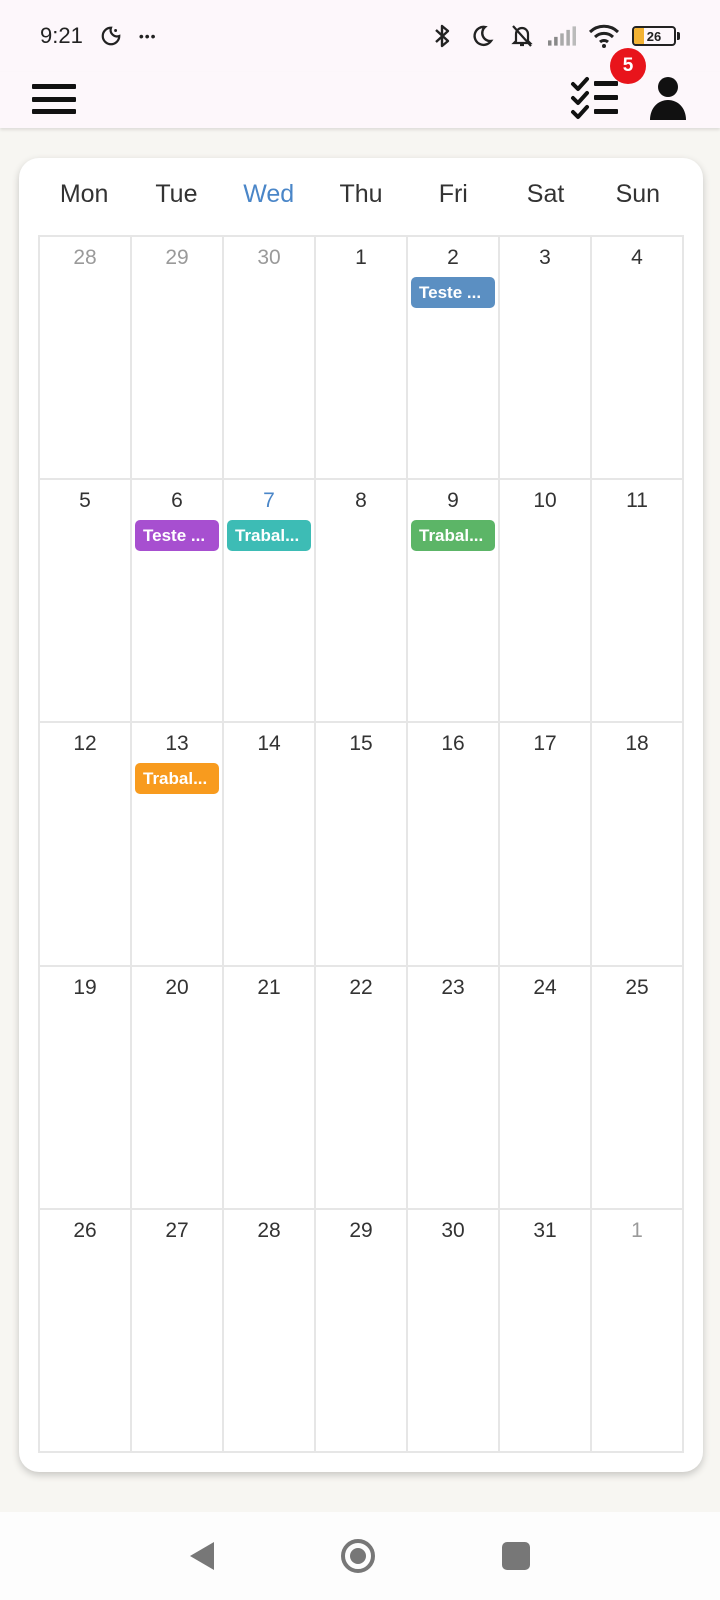  Describe the element at coordinates (177, 1230) in the screenshot. I see `day-number: 27` at that location.